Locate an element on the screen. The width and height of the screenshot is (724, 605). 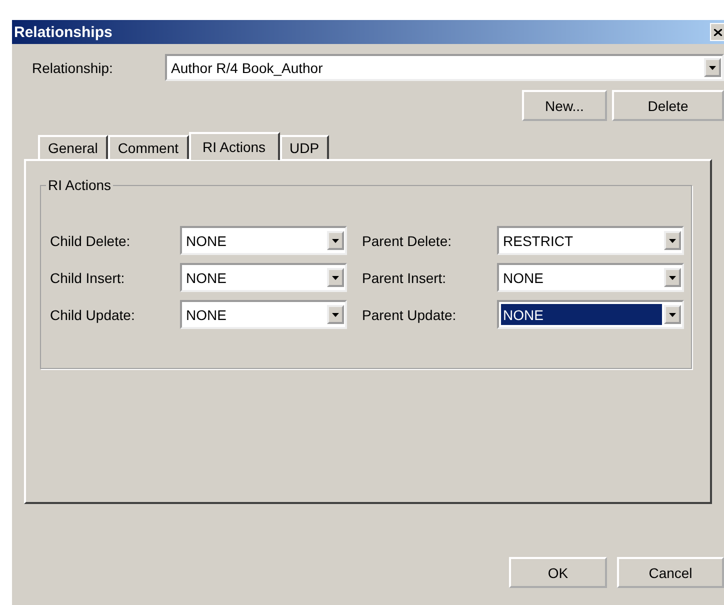
close-button is located at coordinates (717, 32).